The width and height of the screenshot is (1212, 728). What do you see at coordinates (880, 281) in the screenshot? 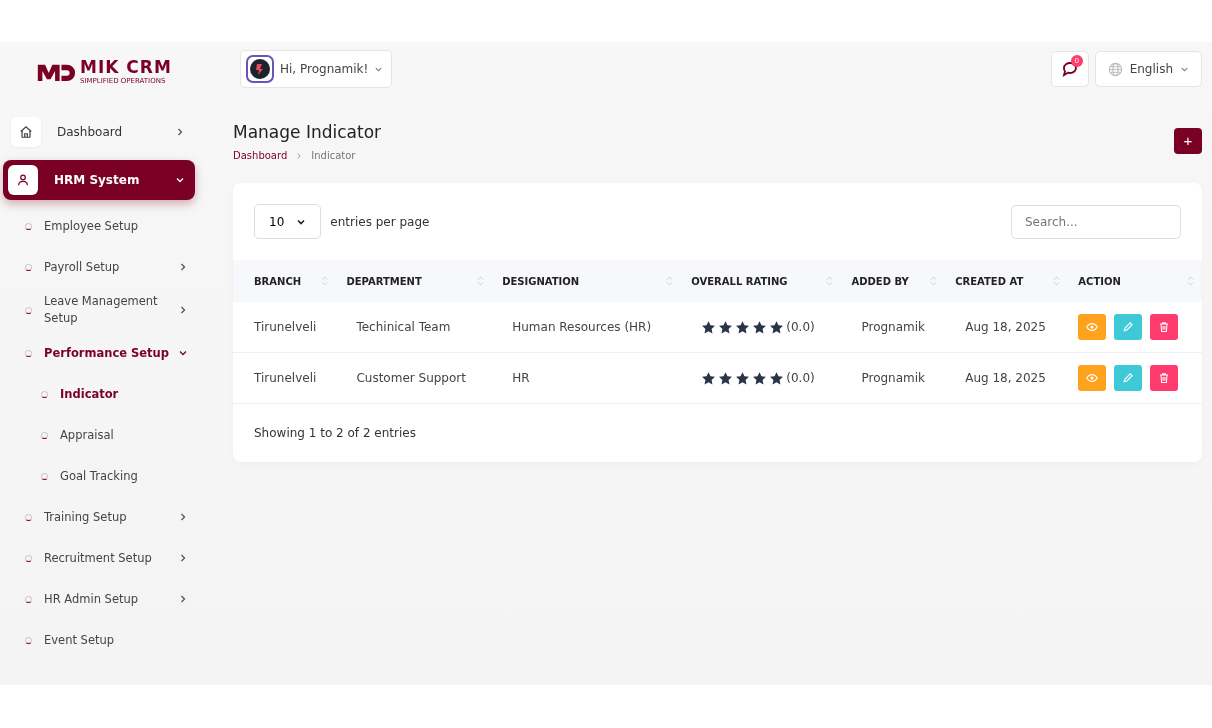
I see `column-header: ADDED BY` at bounding box center [880, 281].